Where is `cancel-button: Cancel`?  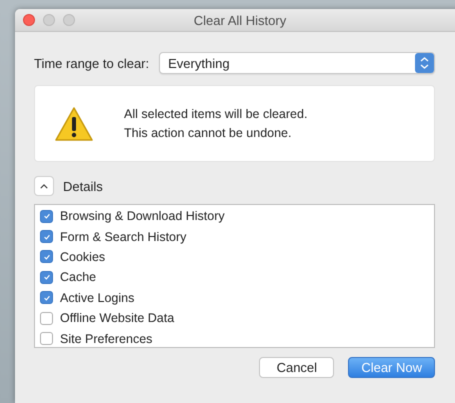
cancel-button: Cancel is located at coordinates (296, 367).